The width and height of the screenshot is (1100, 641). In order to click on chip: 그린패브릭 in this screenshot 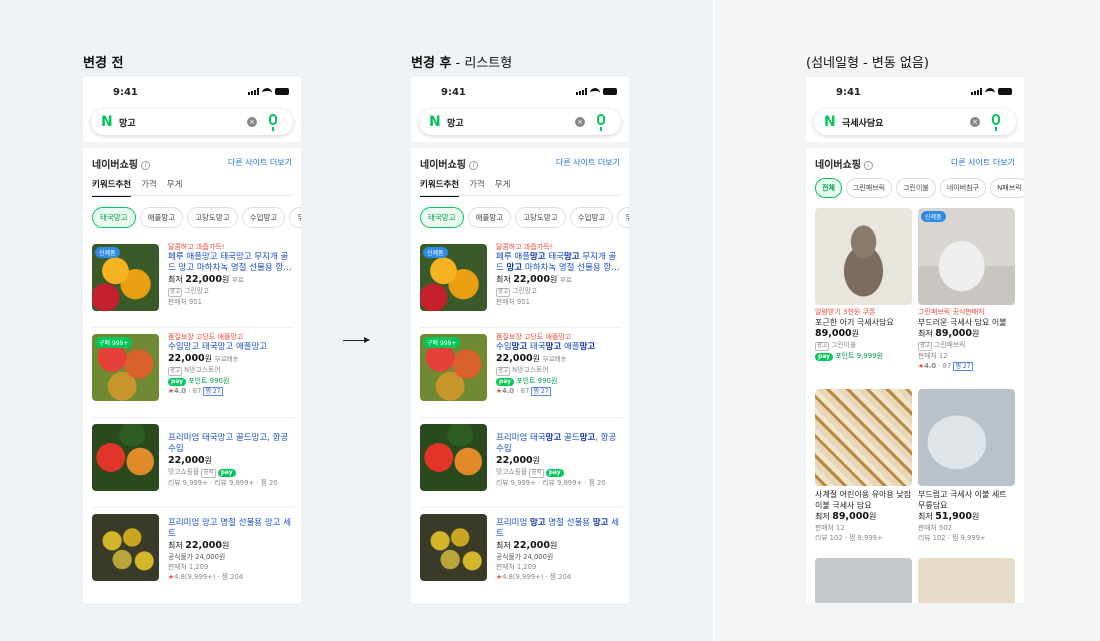, I will do `click(869, 188)`.